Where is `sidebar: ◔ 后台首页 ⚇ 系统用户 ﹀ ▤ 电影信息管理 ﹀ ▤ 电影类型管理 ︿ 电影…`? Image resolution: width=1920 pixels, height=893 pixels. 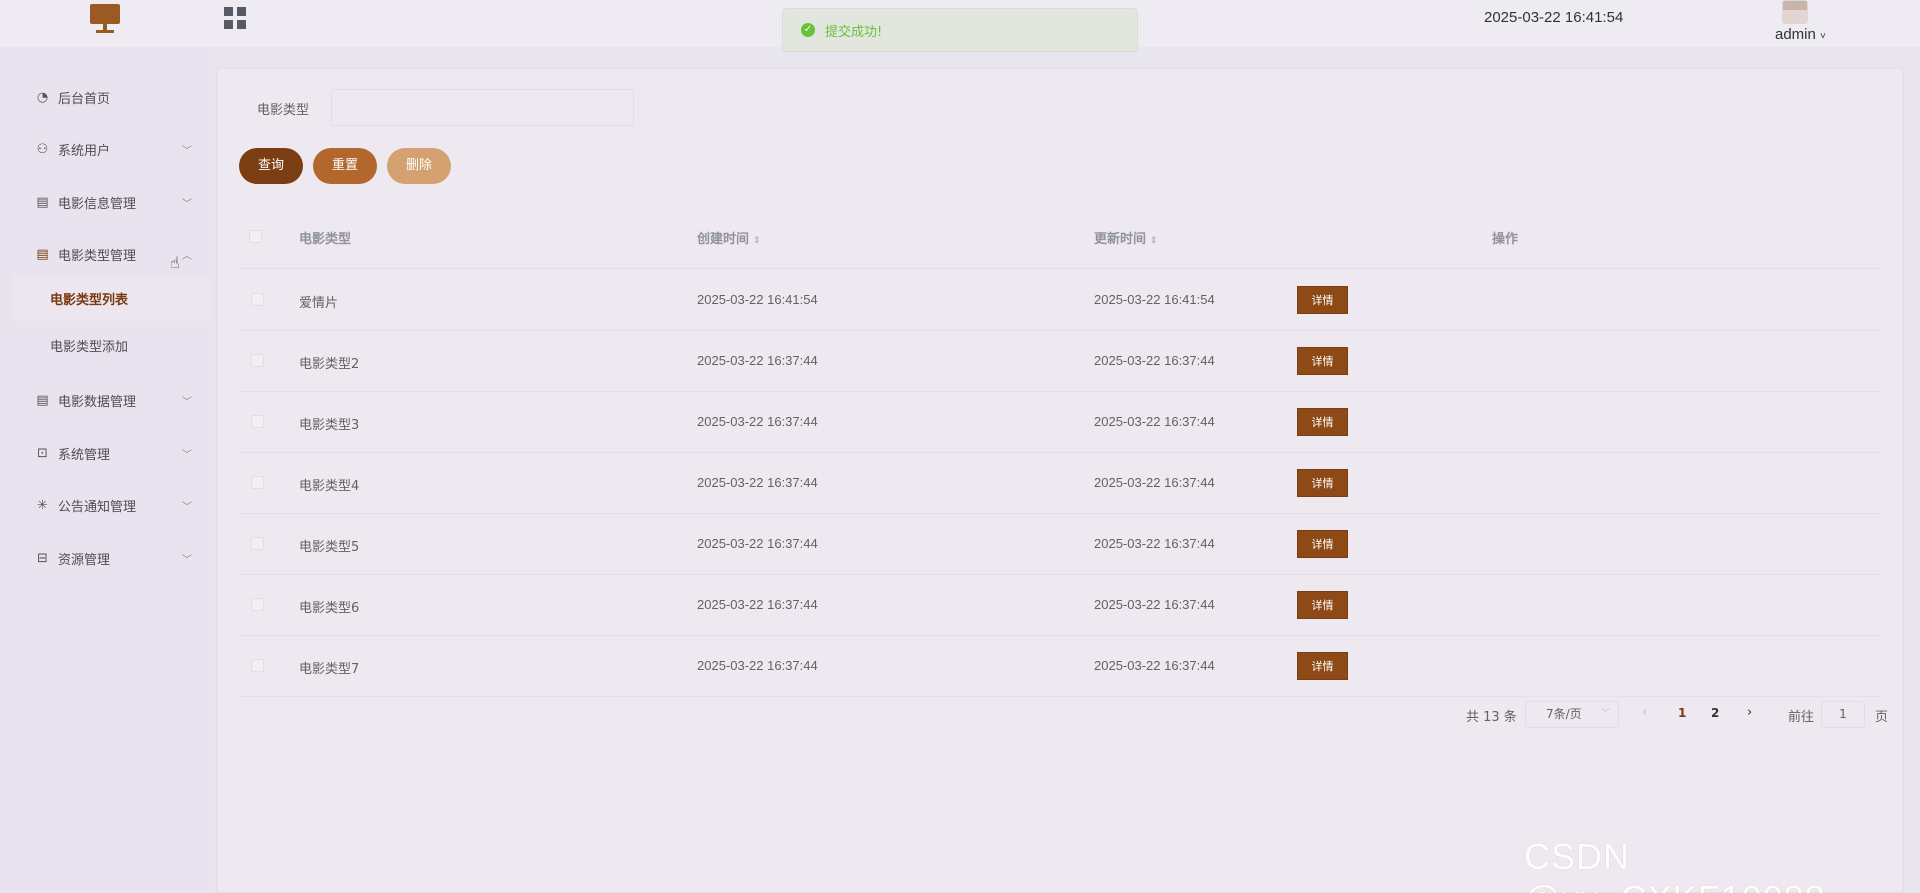 sidebar: ◔ 后台首页 ⚇ 系统用户 ﹀ ▤ 电影信息管理 ﹀ ▤ 电影类型管理 ︿ 电影… is located at coordinates (105, 470).